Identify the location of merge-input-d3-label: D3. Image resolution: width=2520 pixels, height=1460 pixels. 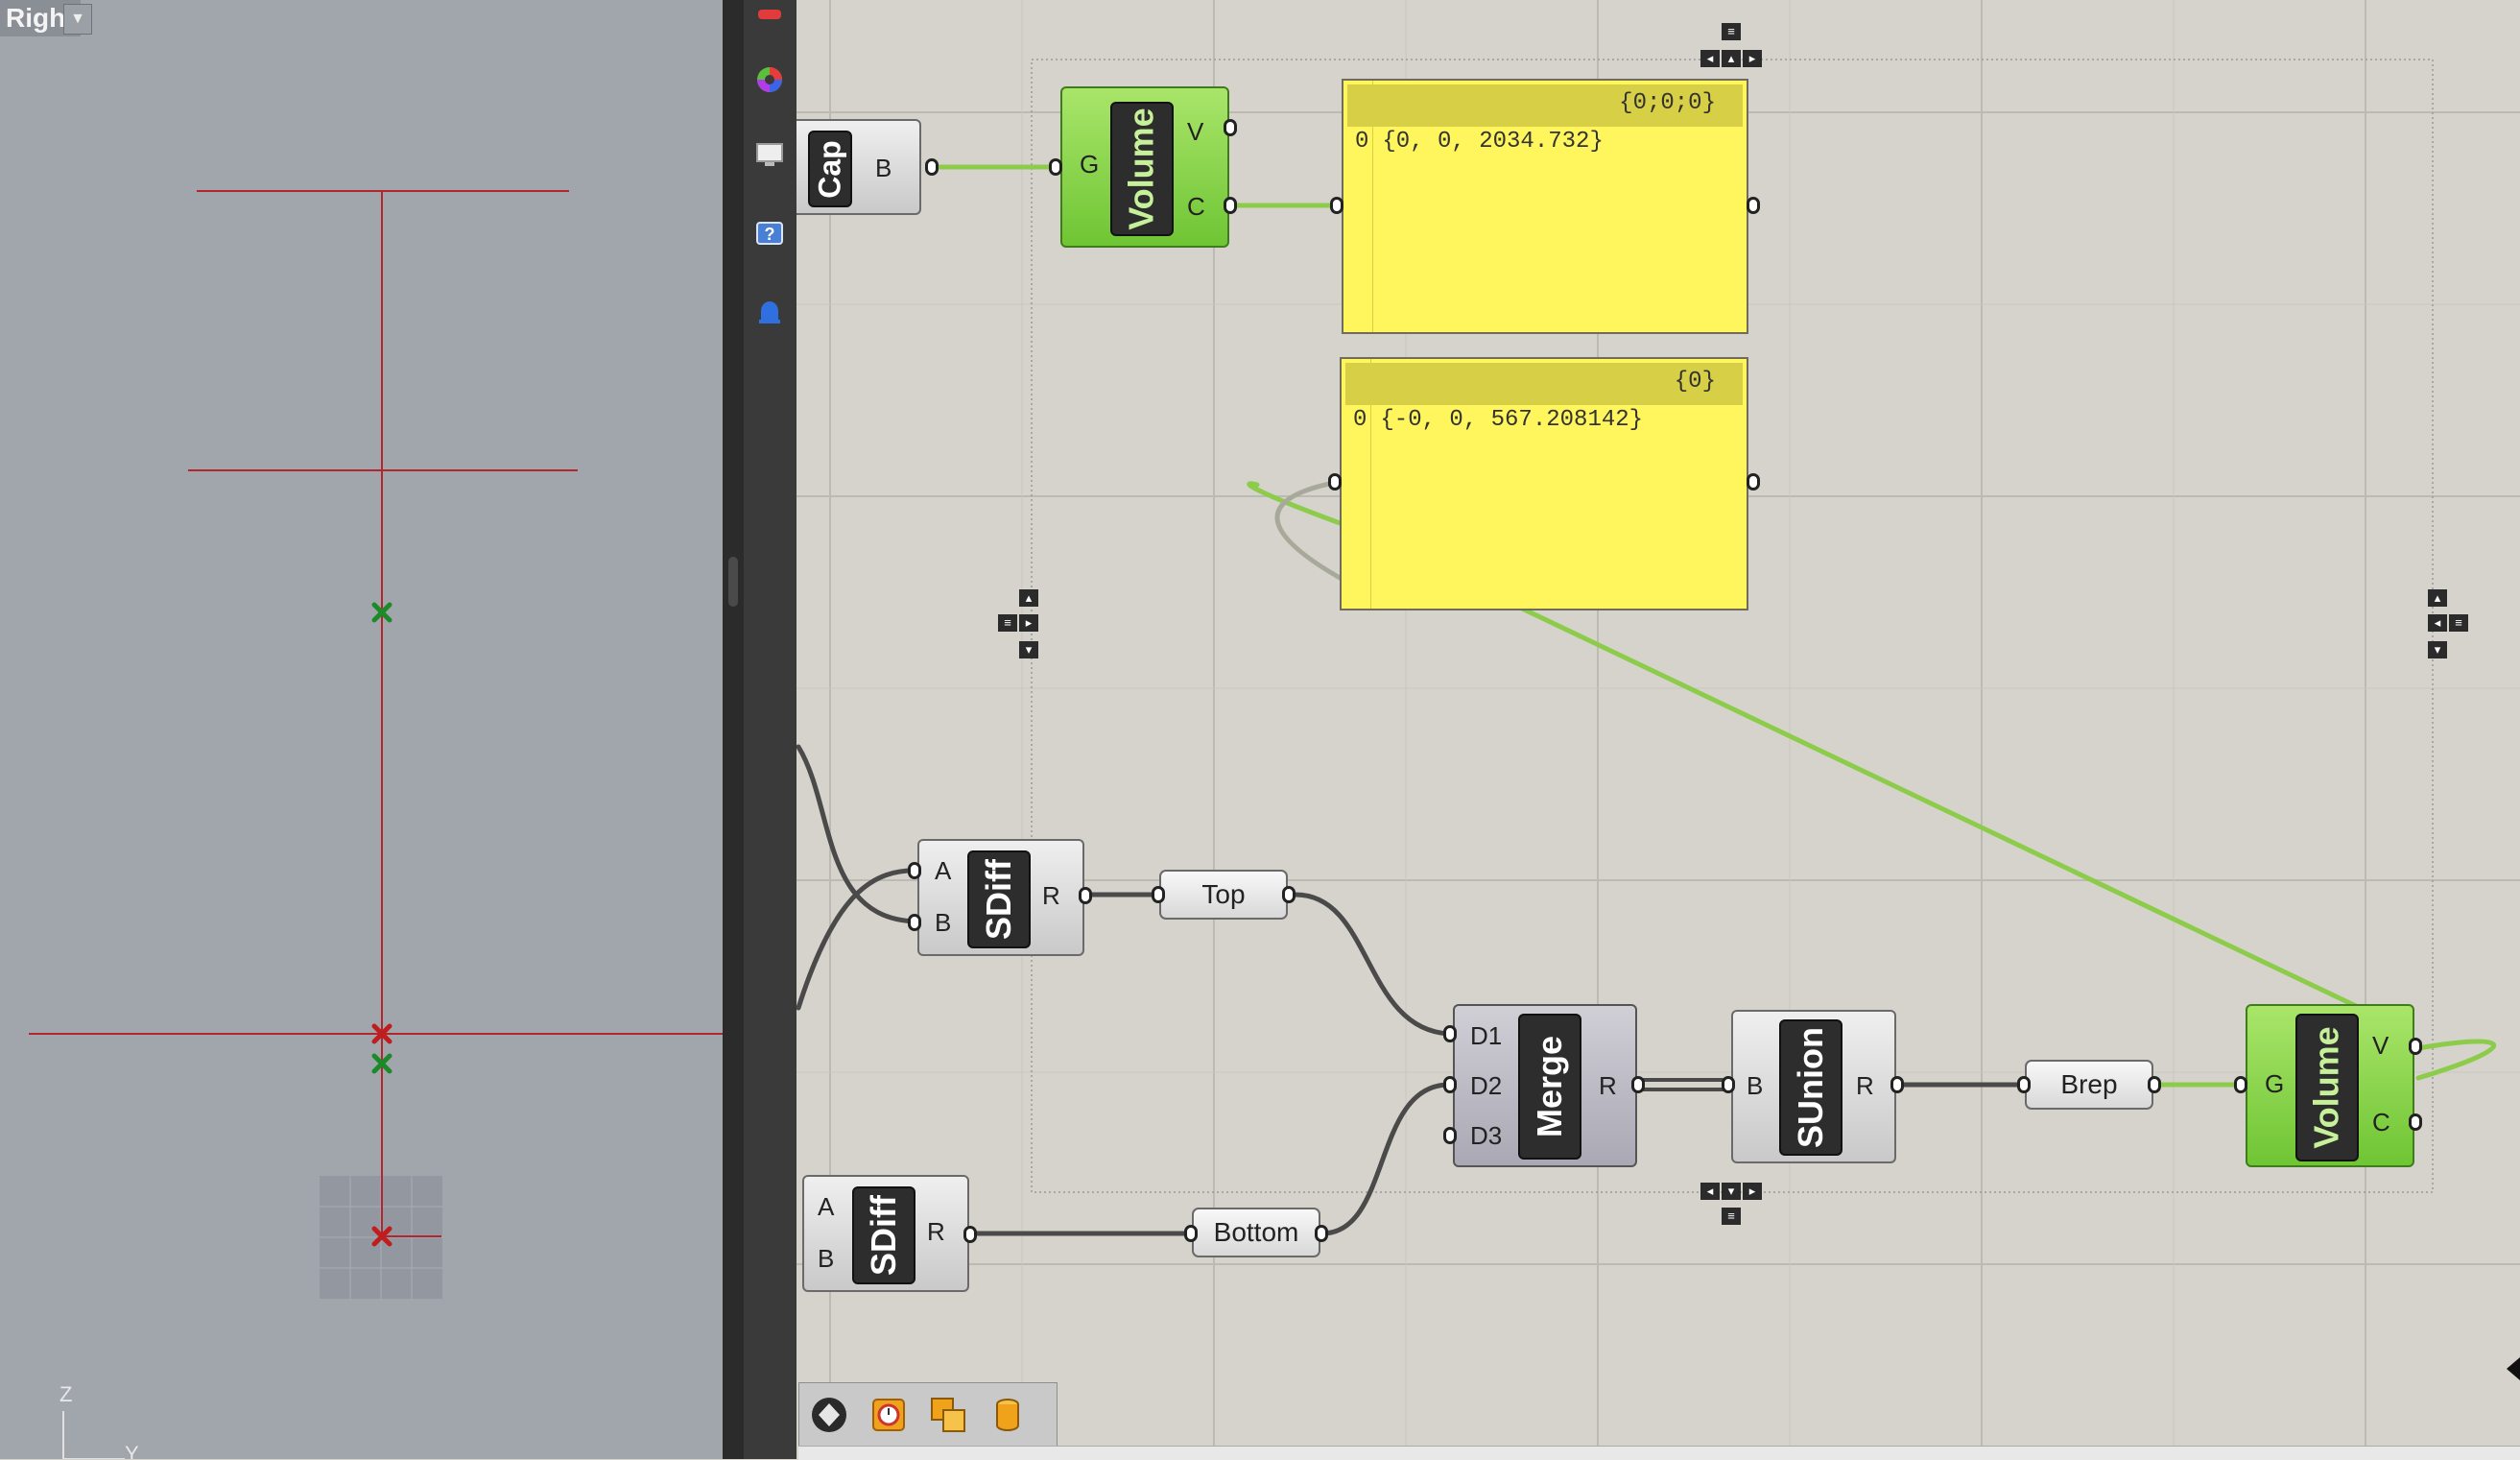
(1486, 1135).